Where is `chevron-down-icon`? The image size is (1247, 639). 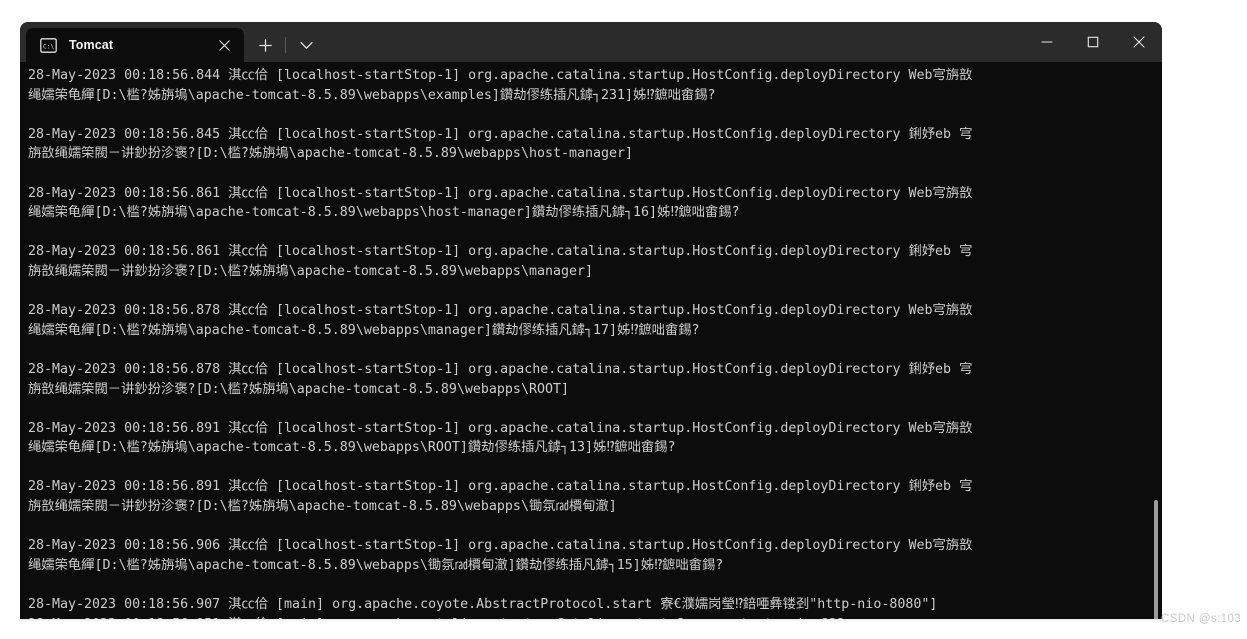
chevron-down-icon is located at coordinates (306, 45).